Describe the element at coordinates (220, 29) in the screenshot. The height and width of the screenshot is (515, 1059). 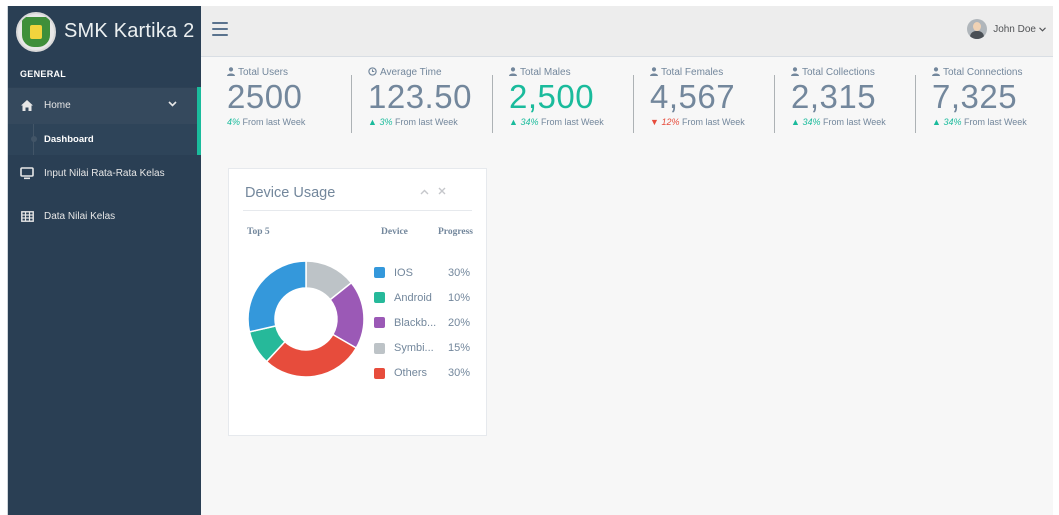
I see `menu-toggle-icon` at that location.